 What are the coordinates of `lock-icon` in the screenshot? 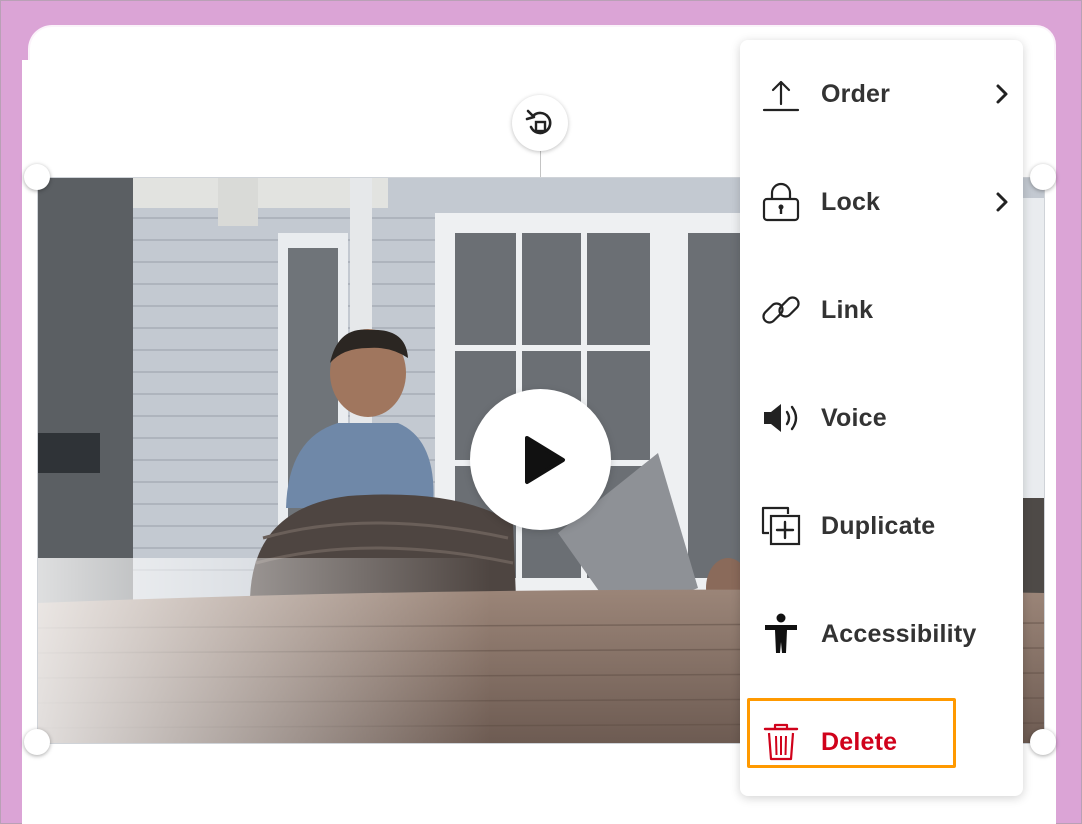 It's located at (781, 202).